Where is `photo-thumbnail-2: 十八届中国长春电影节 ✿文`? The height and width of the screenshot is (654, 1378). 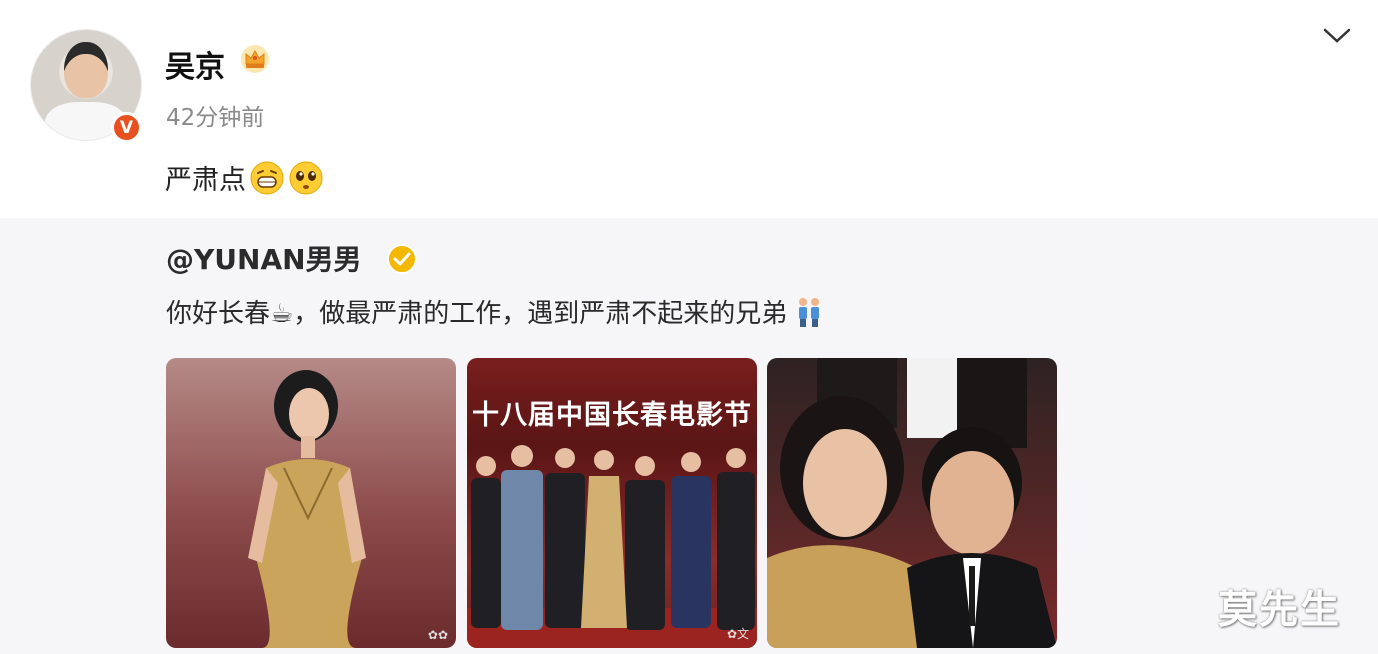
photo-thumbnail-2: 十八届中国长春电影节 ✿文 is located at coordinates (612, 503).